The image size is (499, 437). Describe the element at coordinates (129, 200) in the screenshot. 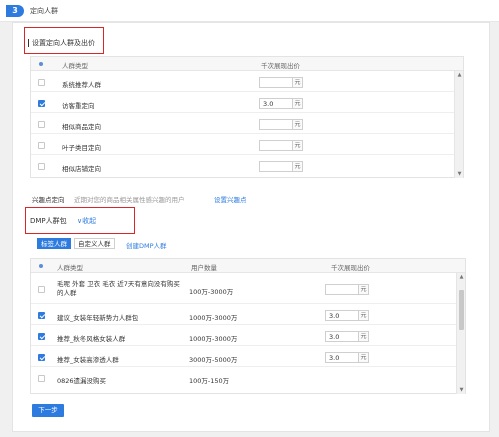

I see `interest-description: 近期对您的商品相关属性感兴趣的用户` at that location.